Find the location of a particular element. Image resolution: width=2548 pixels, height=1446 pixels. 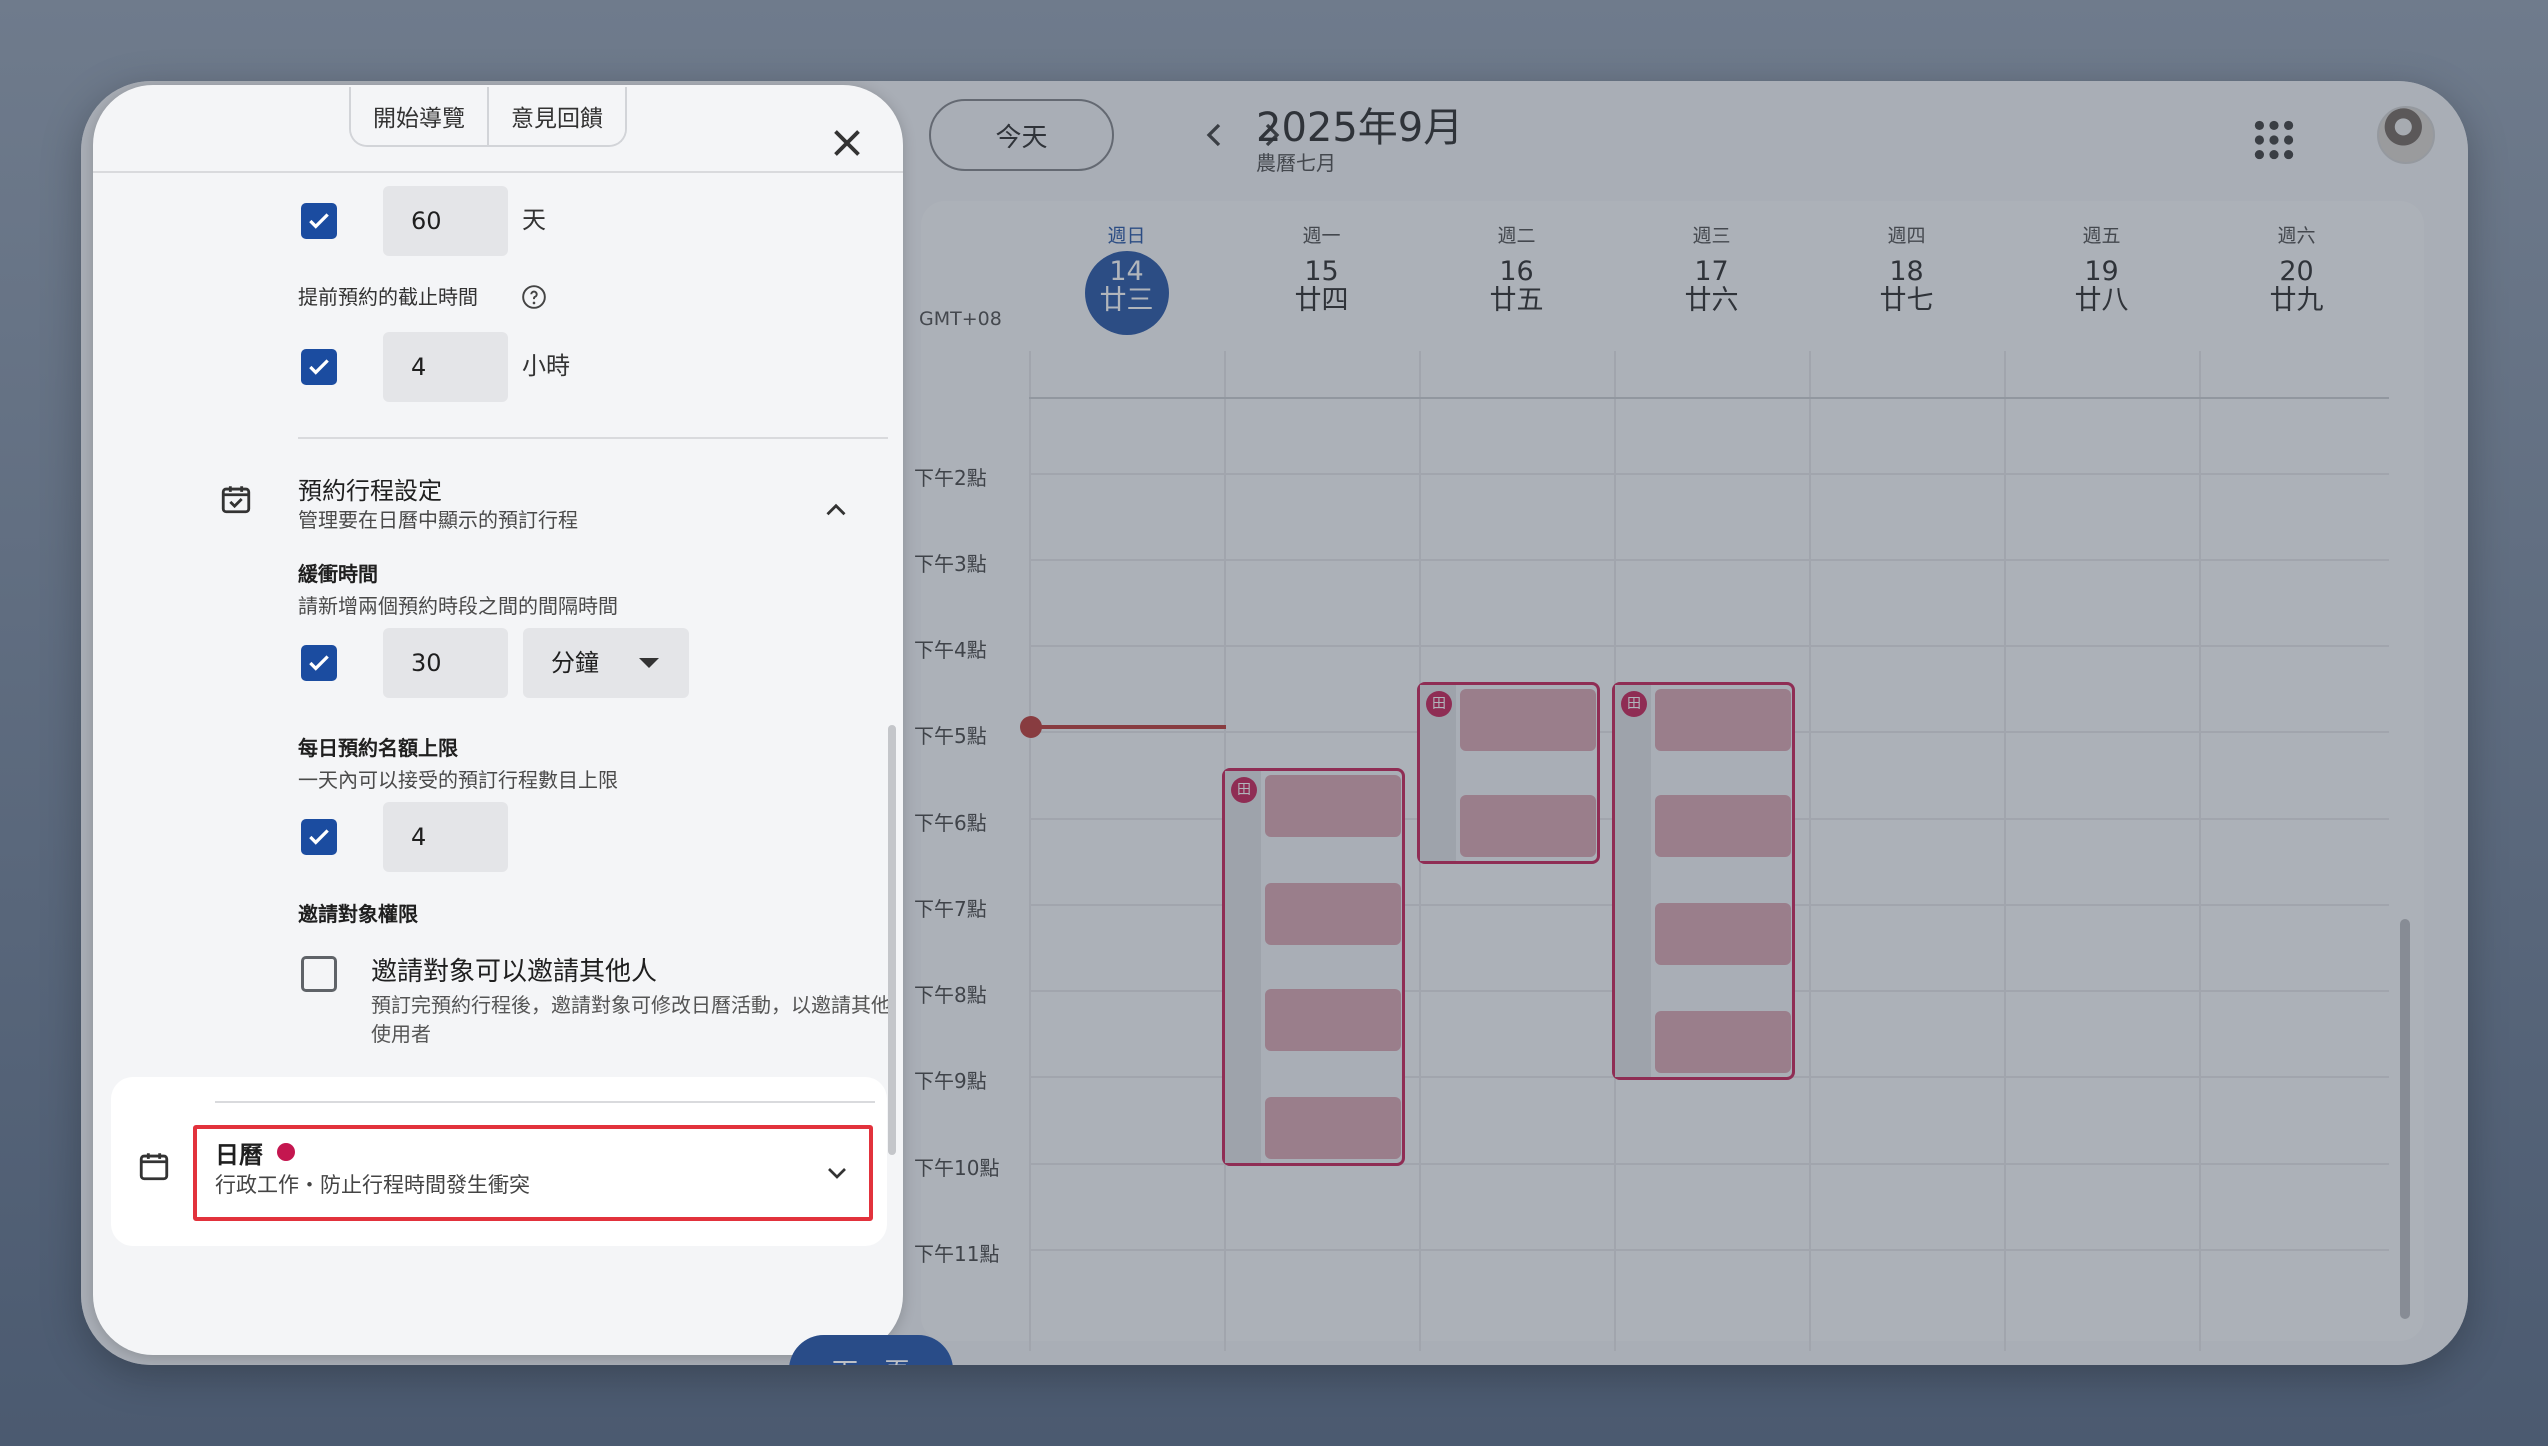

next-page-button: 下一頁 is located at coordinates (871, 1350).